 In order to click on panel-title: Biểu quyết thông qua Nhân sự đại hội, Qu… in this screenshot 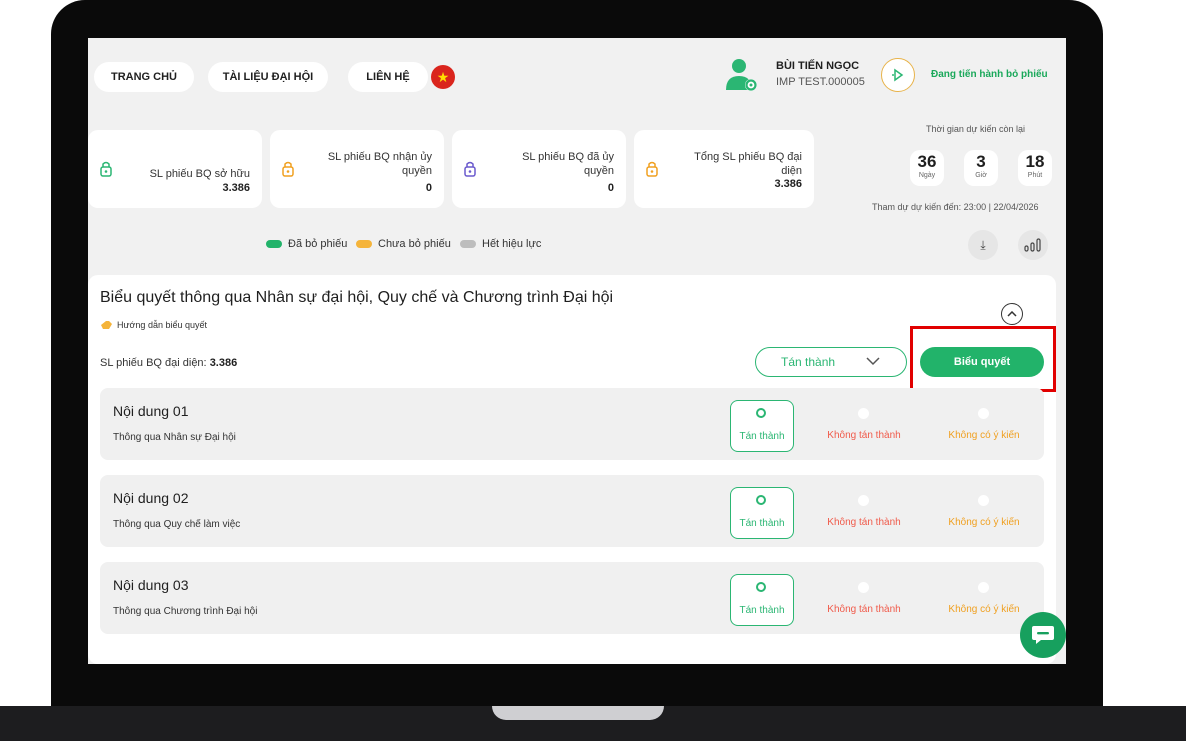, I will do `click(357, 297)`.